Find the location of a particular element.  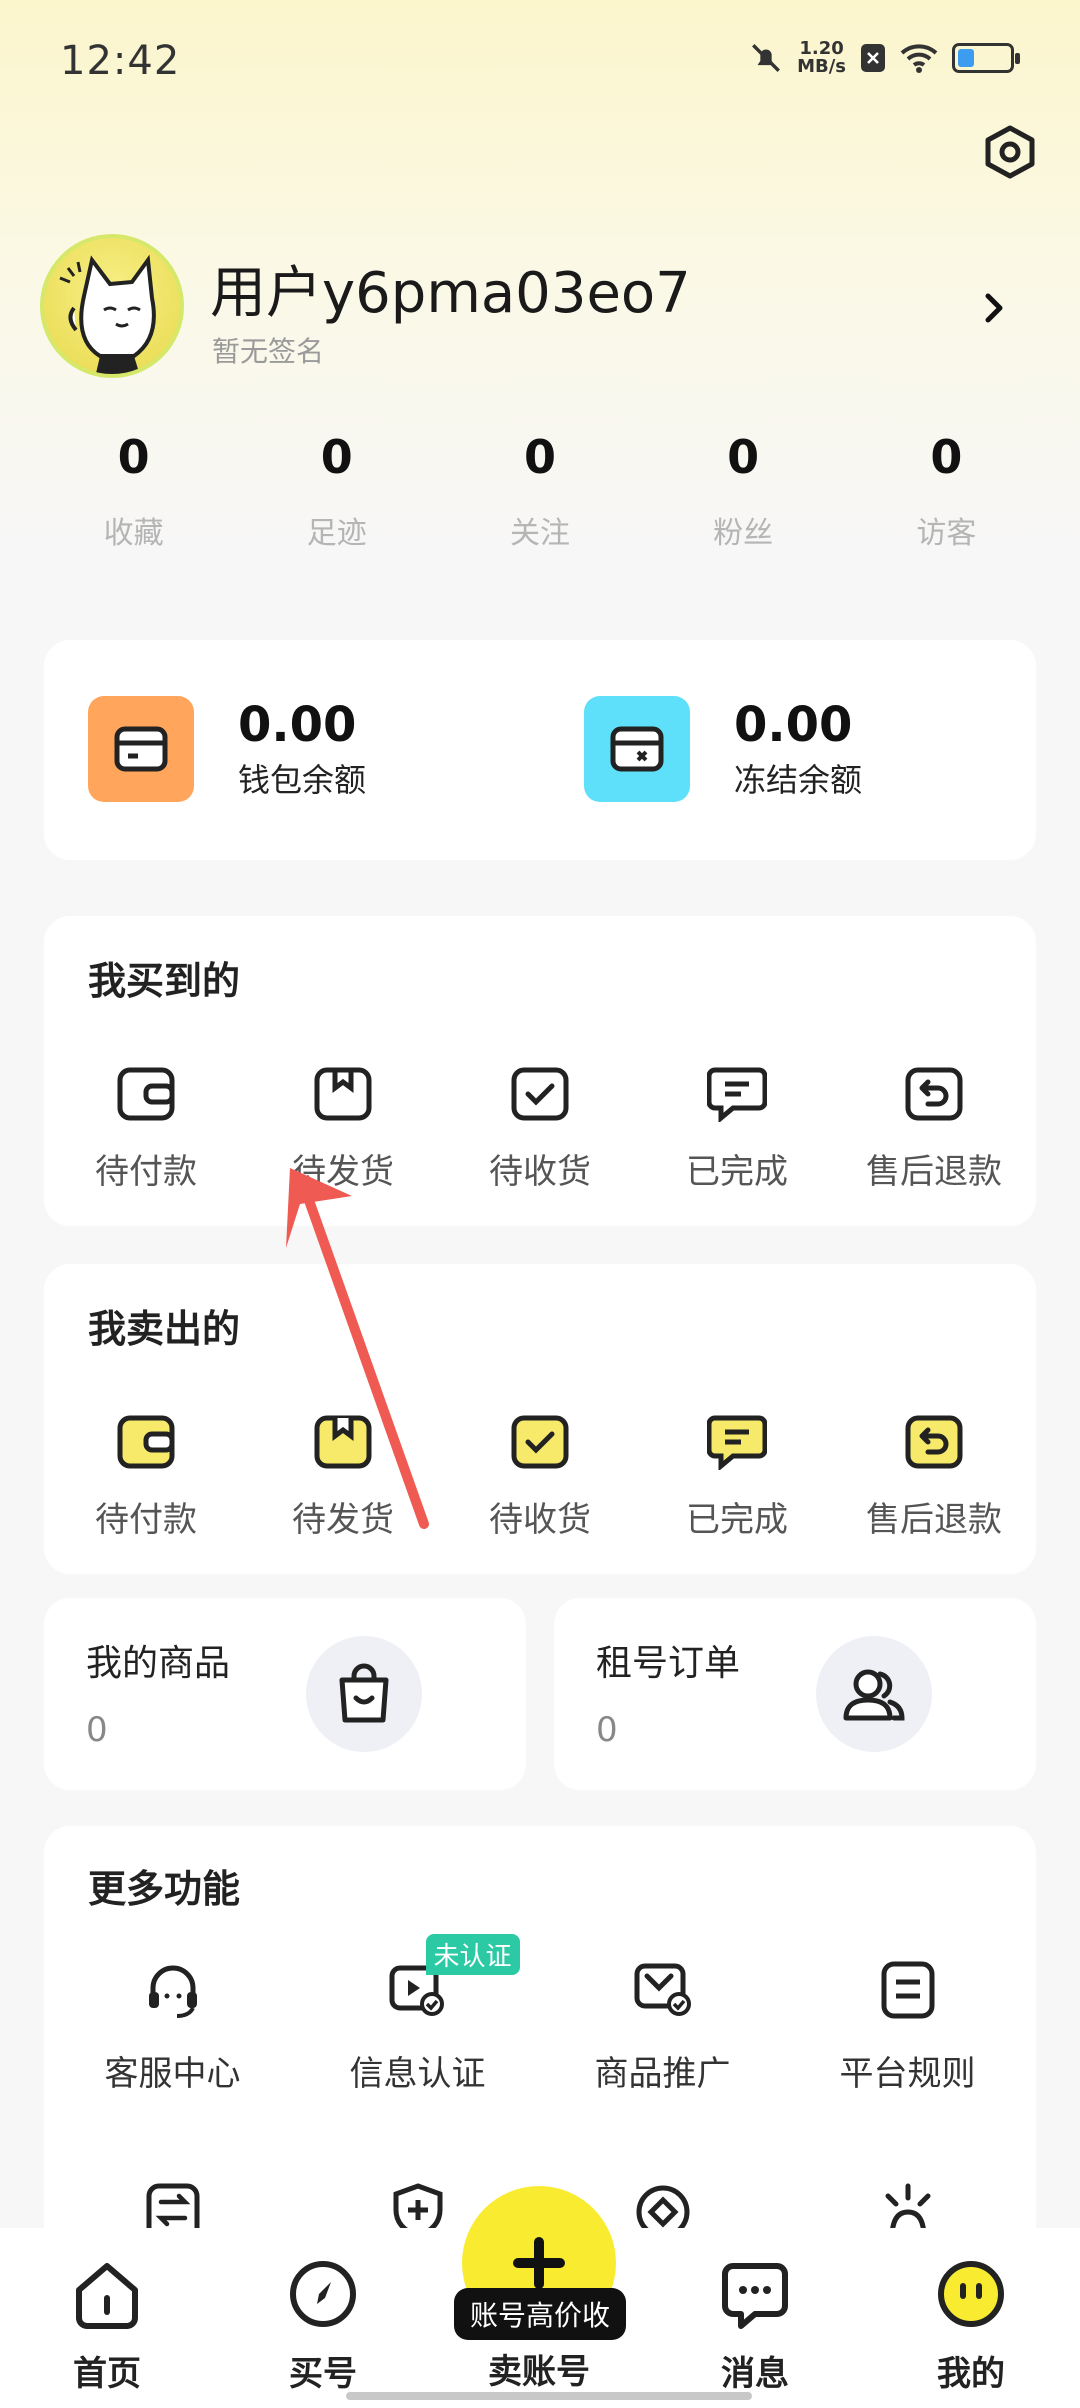

headset-icon is located at coordinates (172, 1991).